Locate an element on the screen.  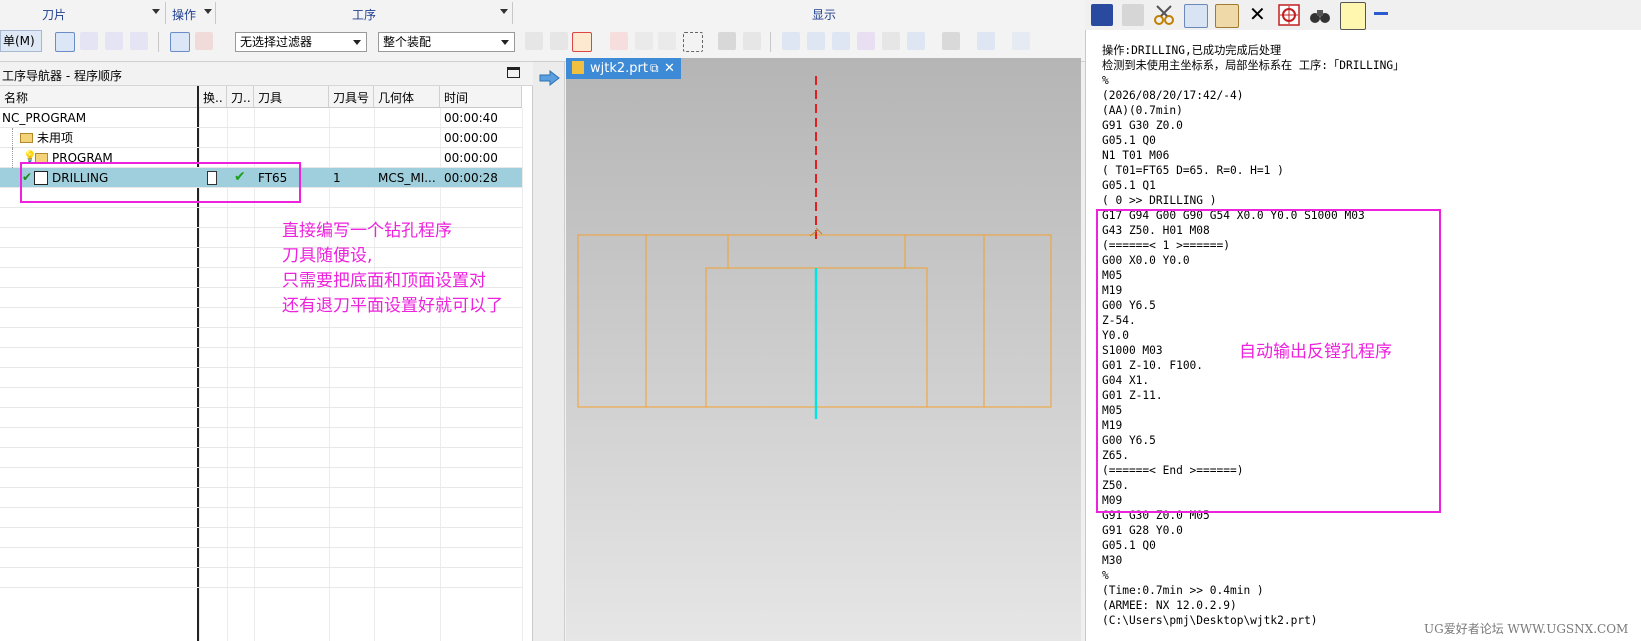
tab-part-file: wjtk2.prt ⧉ ✕ is located at coordinates (623, 68).